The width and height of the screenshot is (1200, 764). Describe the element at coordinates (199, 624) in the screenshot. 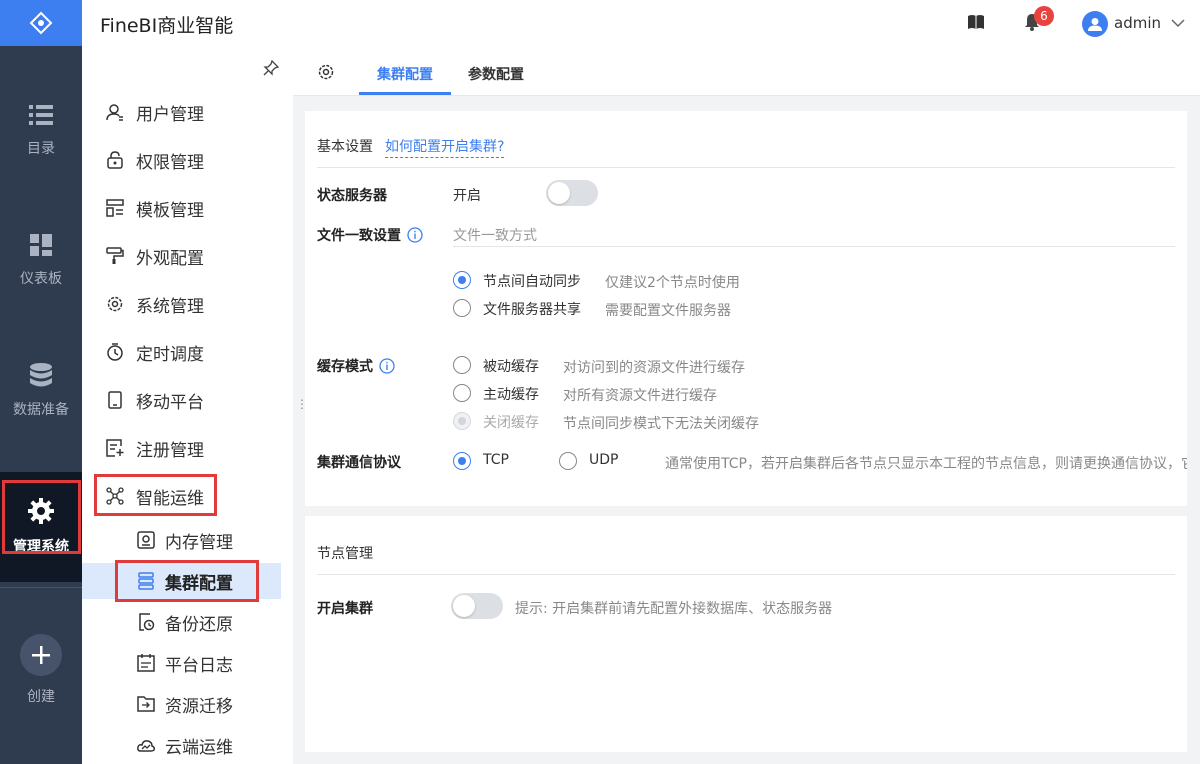

I see `menu-item-label: 备份还原` at that location.